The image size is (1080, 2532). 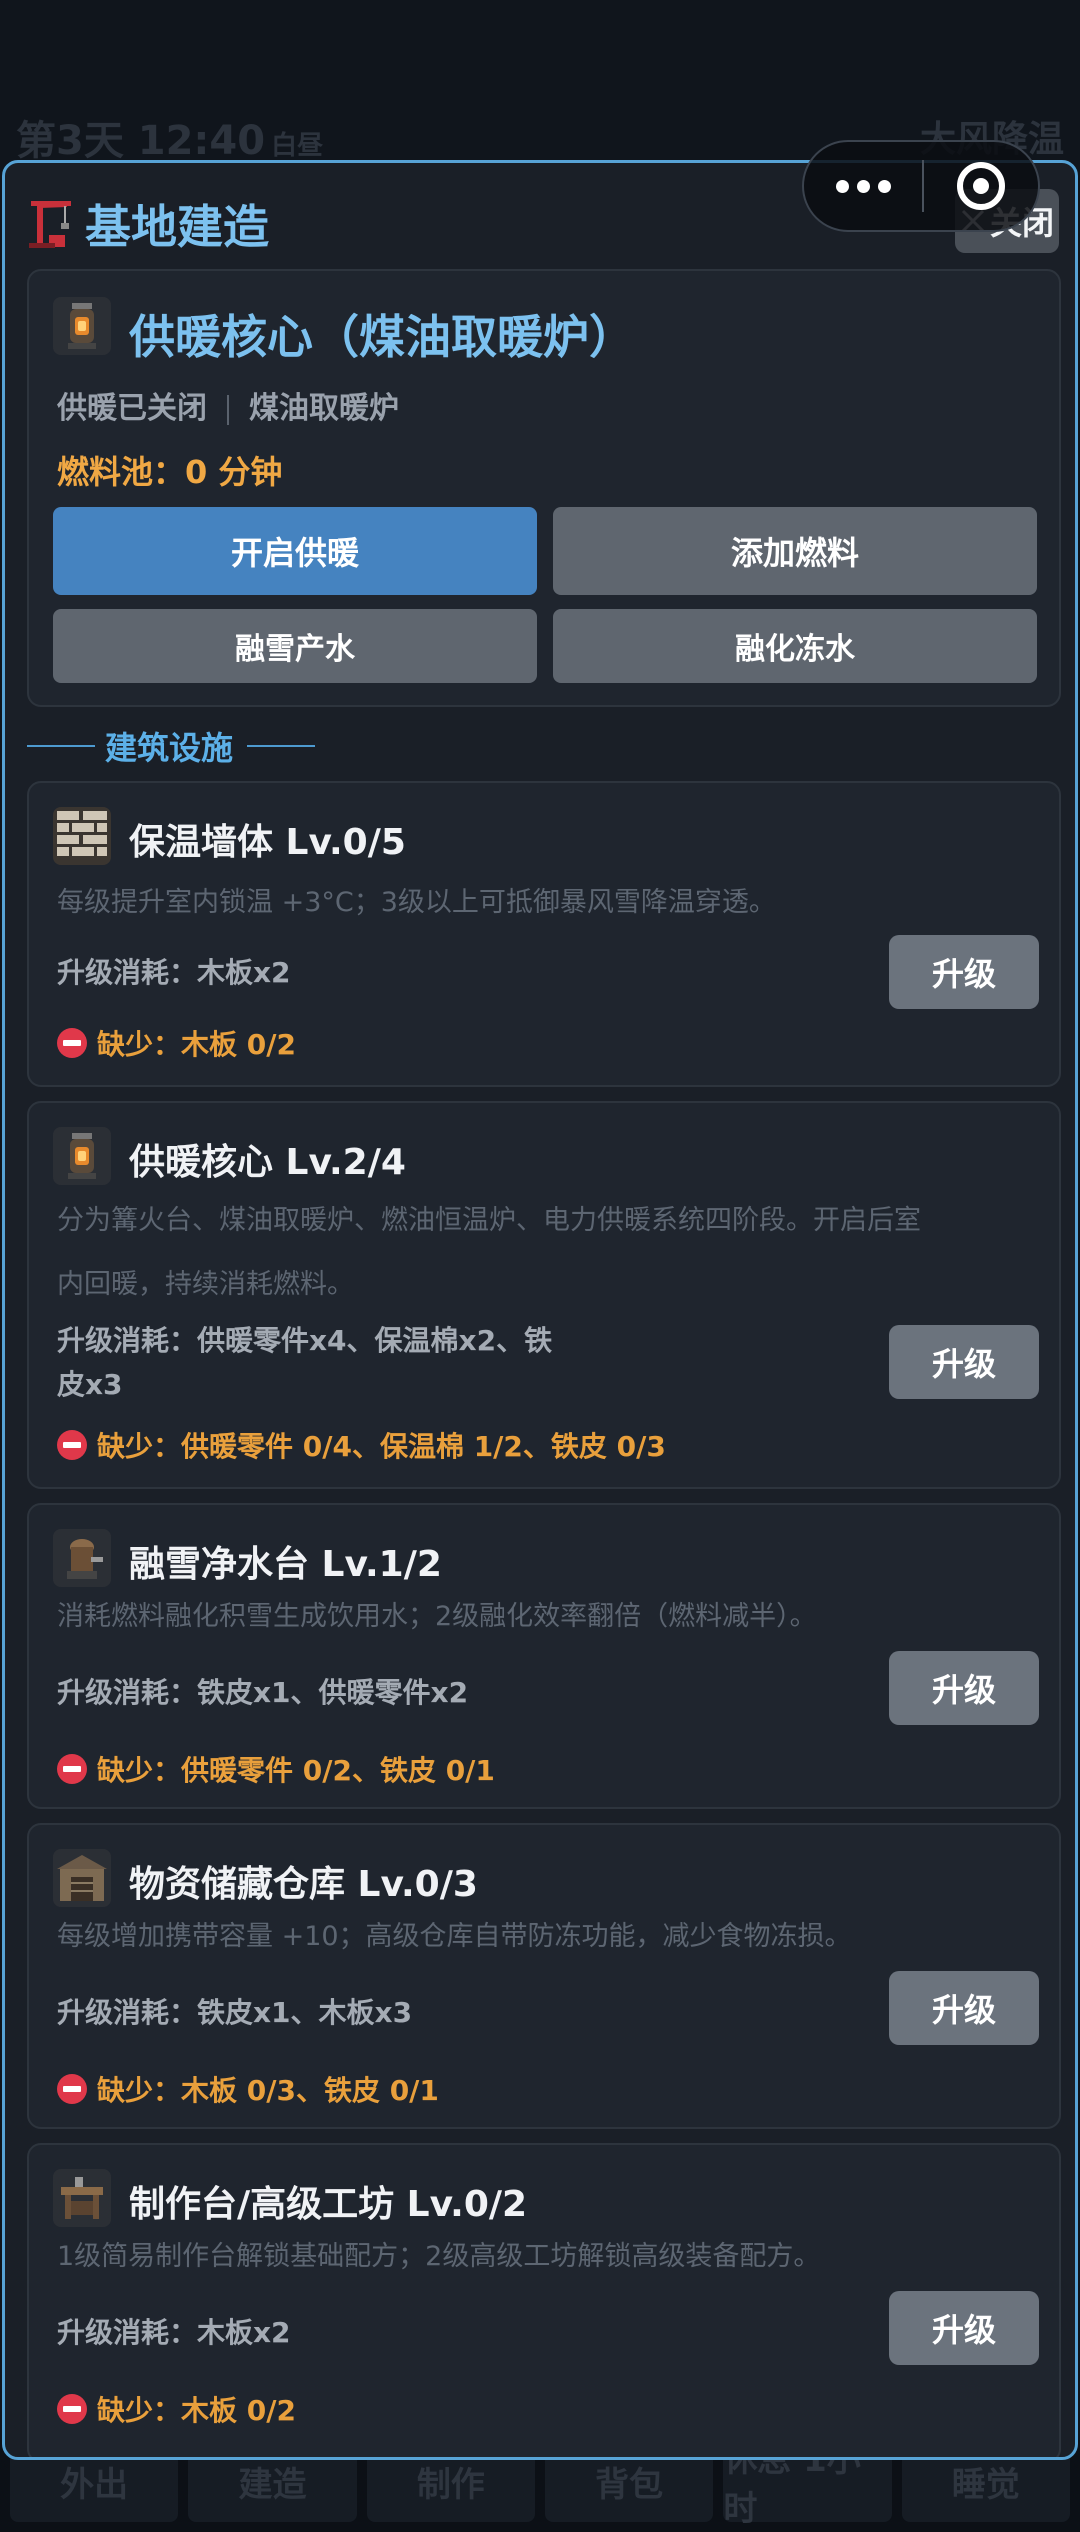 What do you see at coordinates (285, 1564) in the screenshot?
I see `building-name: 融雪净水台 Lv.1/2` at bounding box center [285, 1564].